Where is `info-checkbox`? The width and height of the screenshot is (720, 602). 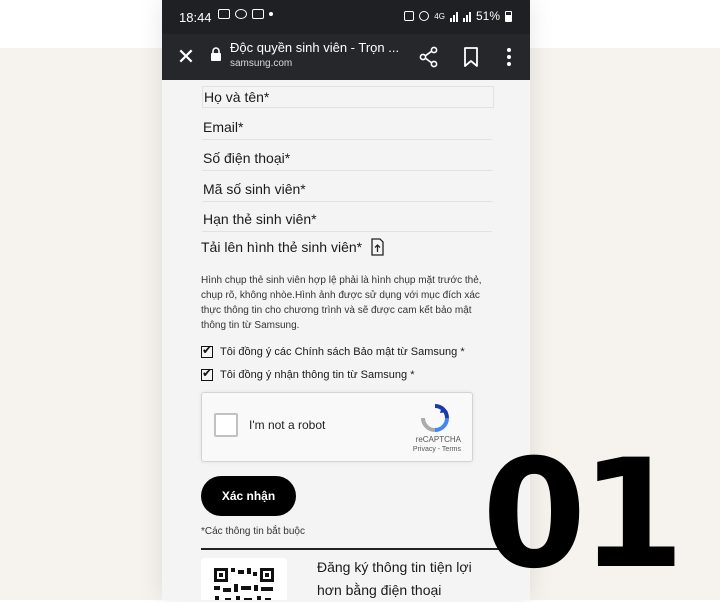
info-checkbox is located at coordinates (207, 373).